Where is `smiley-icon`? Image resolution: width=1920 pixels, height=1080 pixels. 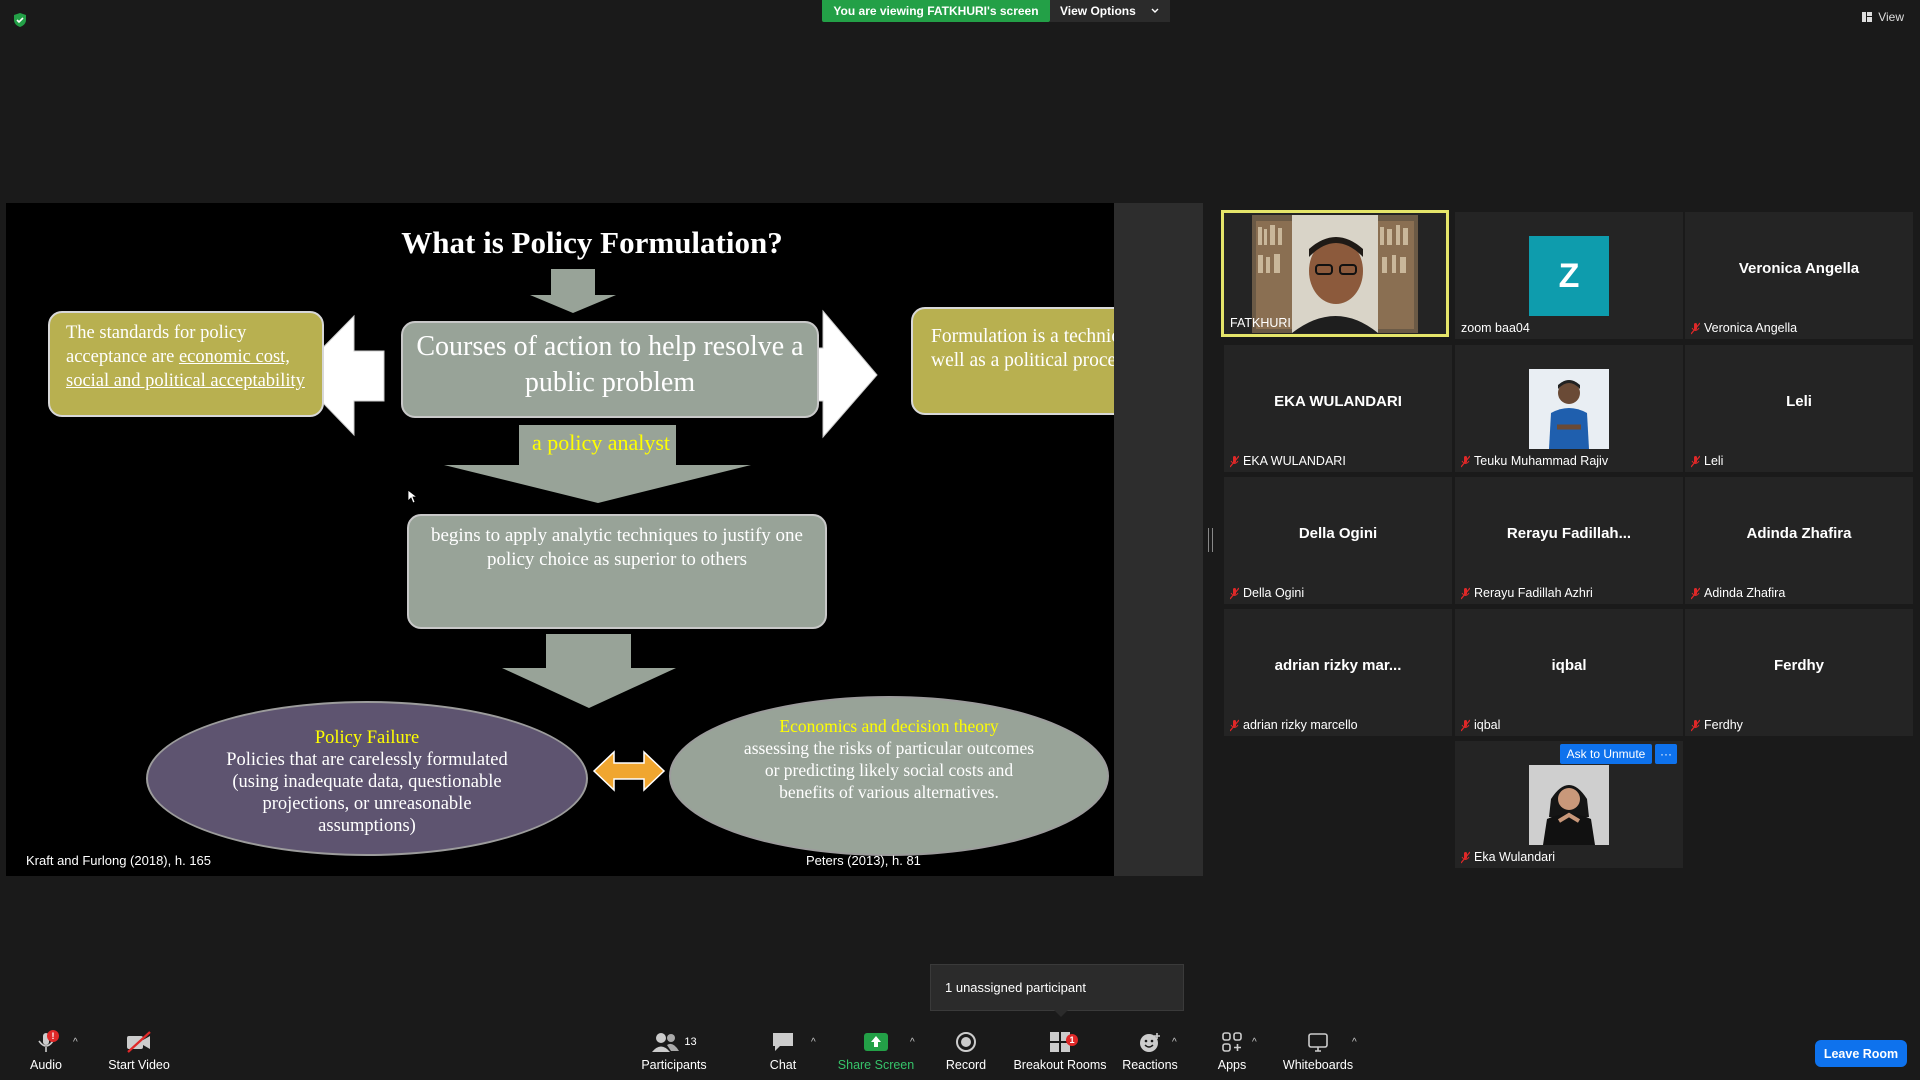
smiley-icon is located at coordinates (1150, 1042).